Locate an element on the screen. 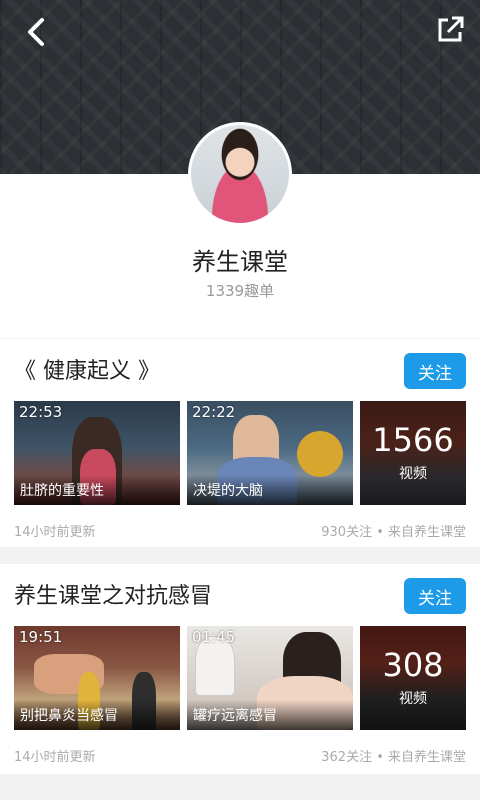 This screenshot has width=480, height=800. profile-subtitle: 1339趣单 is located at coordinates (240, 291).